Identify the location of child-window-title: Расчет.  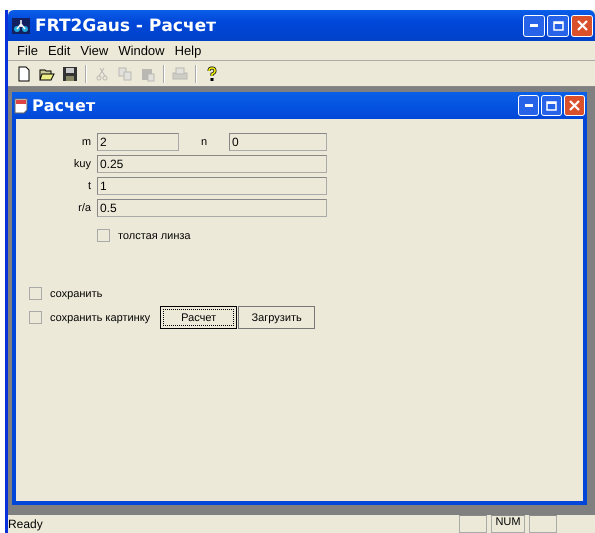
(64, 105).